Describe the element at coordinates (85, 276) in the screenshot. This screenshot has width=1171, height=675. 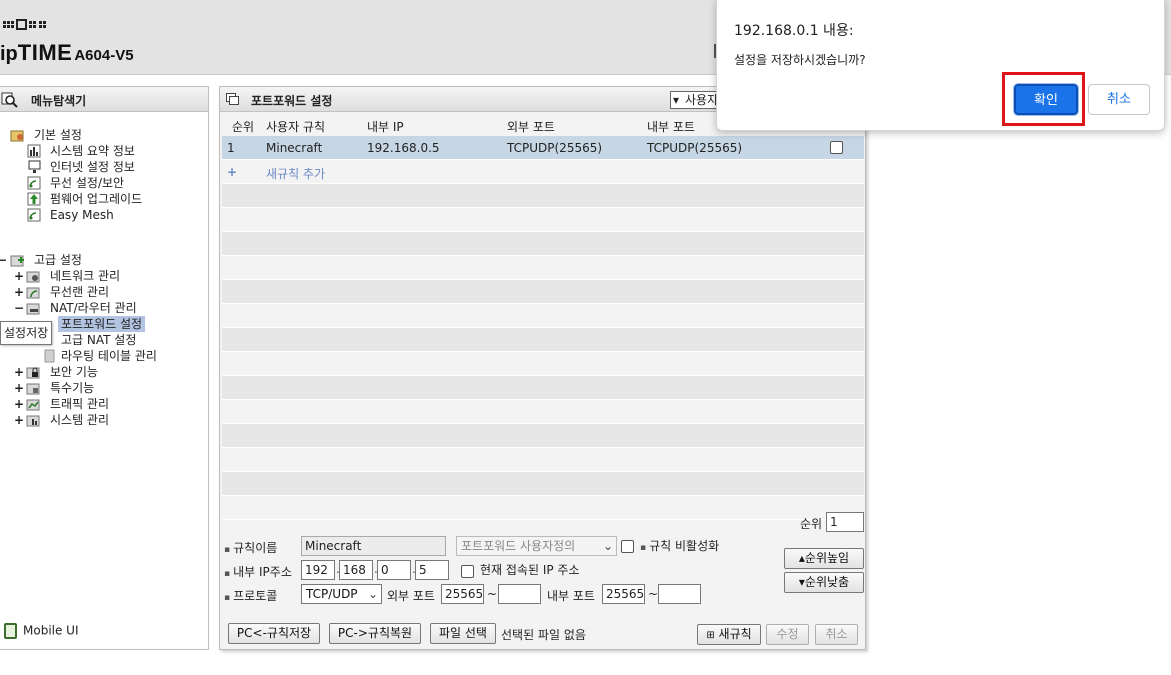
I see `tree-item-label: 네트워크 관리` at that location.